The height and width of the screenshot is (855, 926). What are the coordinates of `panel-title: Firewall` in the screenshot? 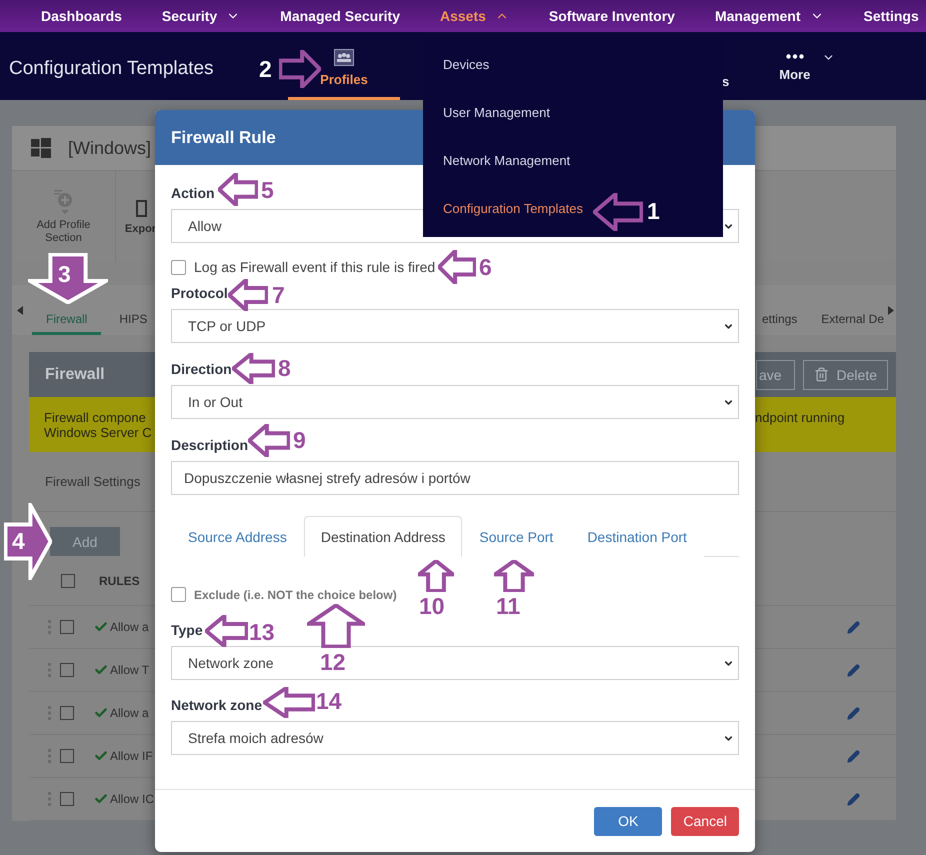 It's located at (75, 375).